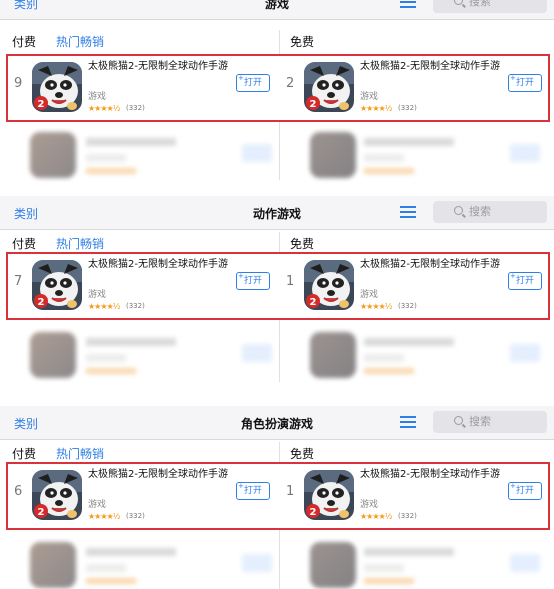 This screenshot has height=589, width=554. I want to click on nav-bar: 类别 动作游戏 搜索, so click(277, 213).